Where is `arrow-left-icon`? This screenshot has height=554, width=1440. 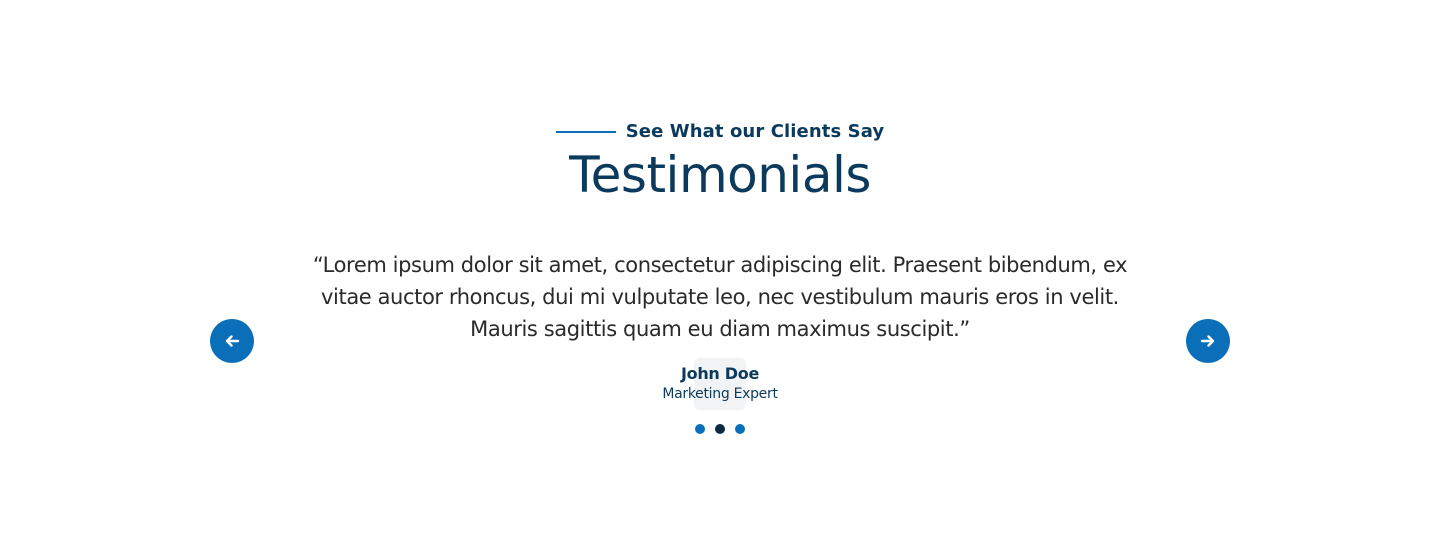
arrow-left-icon is located at coordinates (232, 341).